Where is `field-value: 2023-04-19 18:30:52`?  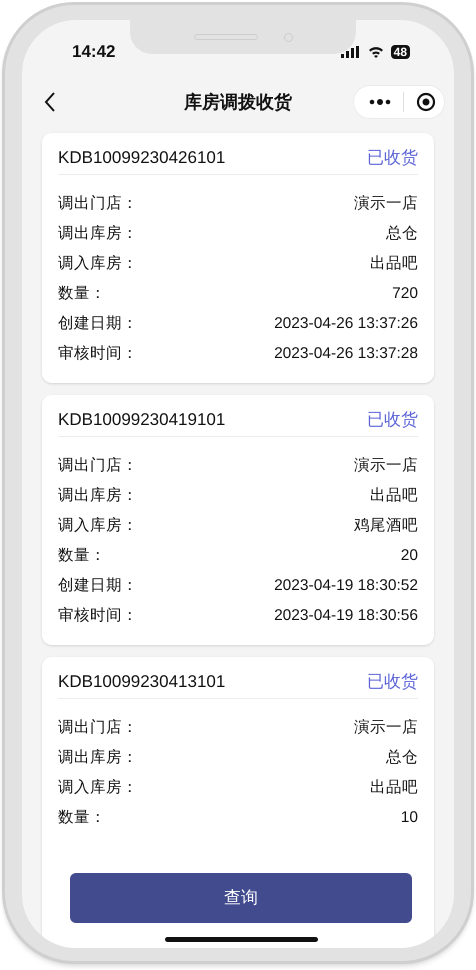
field-value: 2023-04-19 18:30:52 is located at coordinates (346, 586).